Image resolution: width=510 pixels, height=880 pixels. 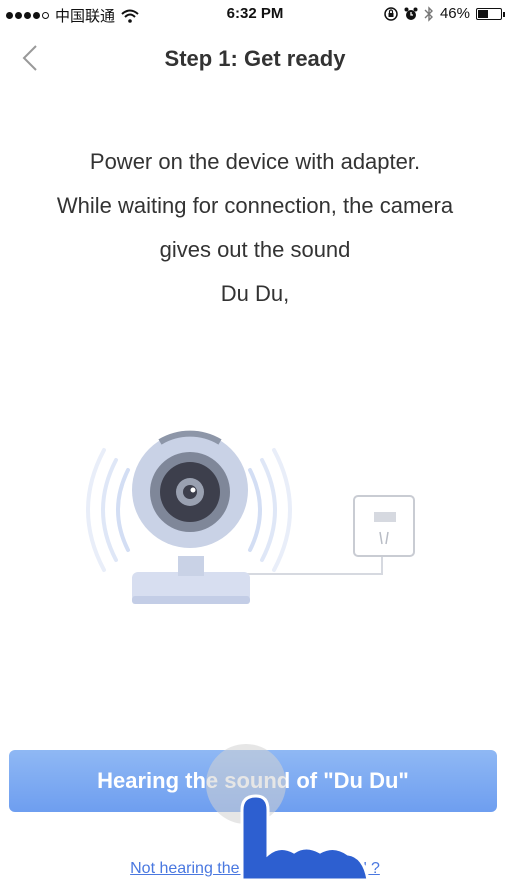 I want to click on nav-bar: Step 1: Get ready, so click(x=255, y=58).